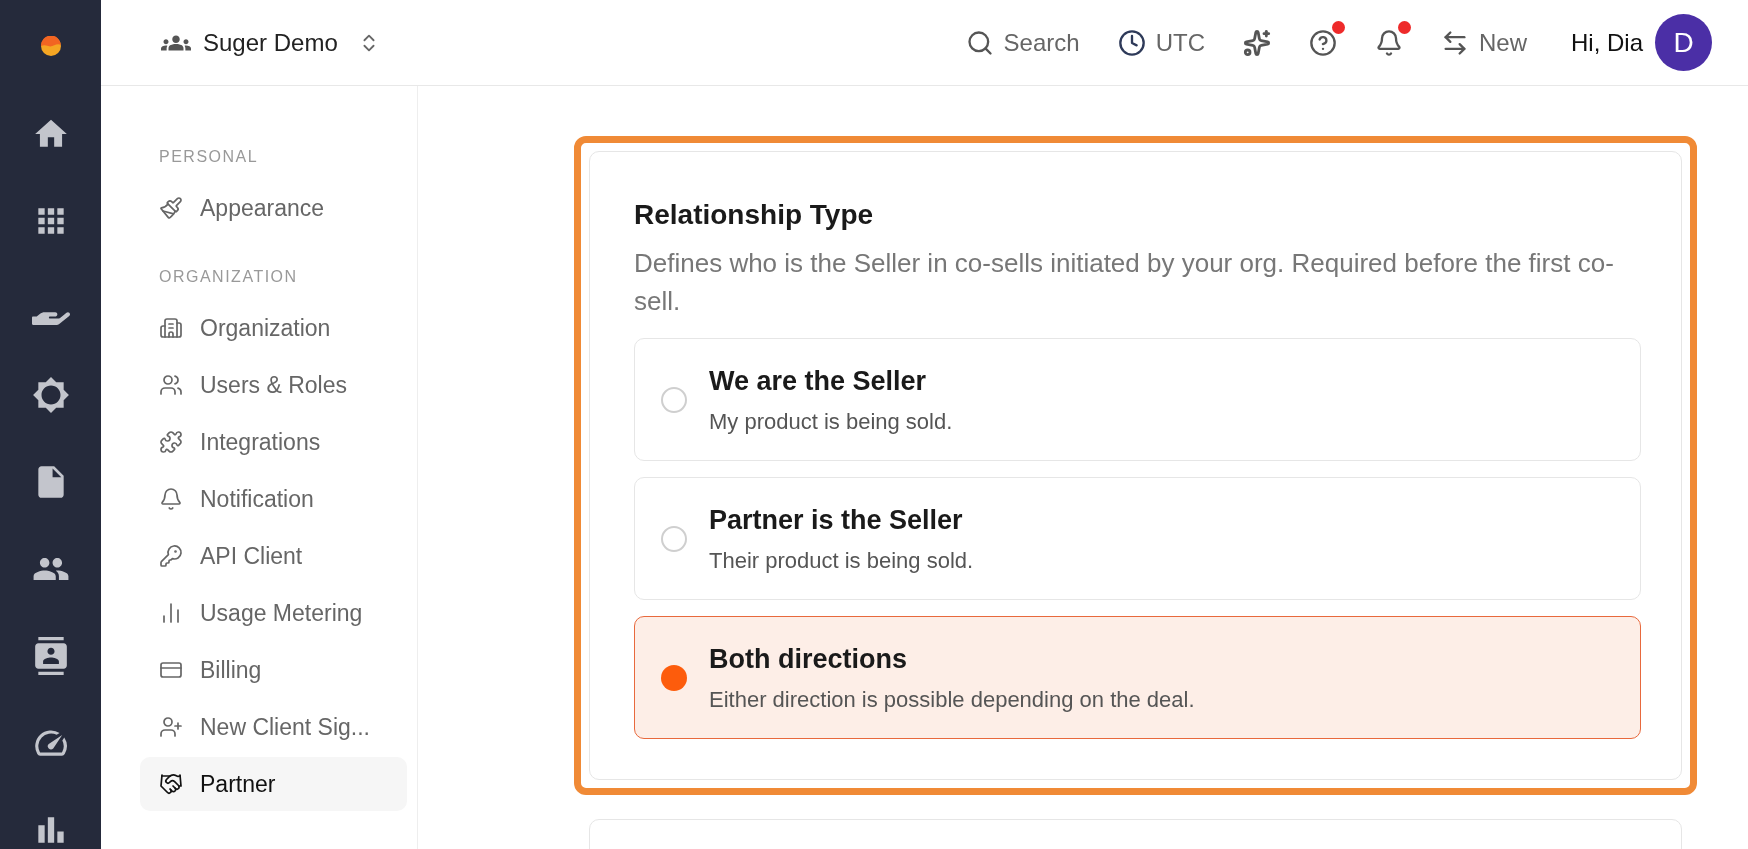  Describe the element at coordinates (273, 499) in the screenshot. I see `sidebar-item: Notification` at that location.